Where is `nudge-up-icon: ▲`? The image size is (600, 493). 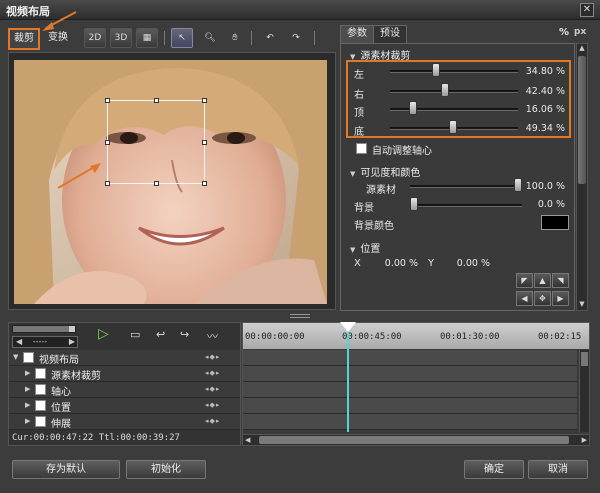 nudge-up-icon: ▲ is located at coordinates (542, 280).